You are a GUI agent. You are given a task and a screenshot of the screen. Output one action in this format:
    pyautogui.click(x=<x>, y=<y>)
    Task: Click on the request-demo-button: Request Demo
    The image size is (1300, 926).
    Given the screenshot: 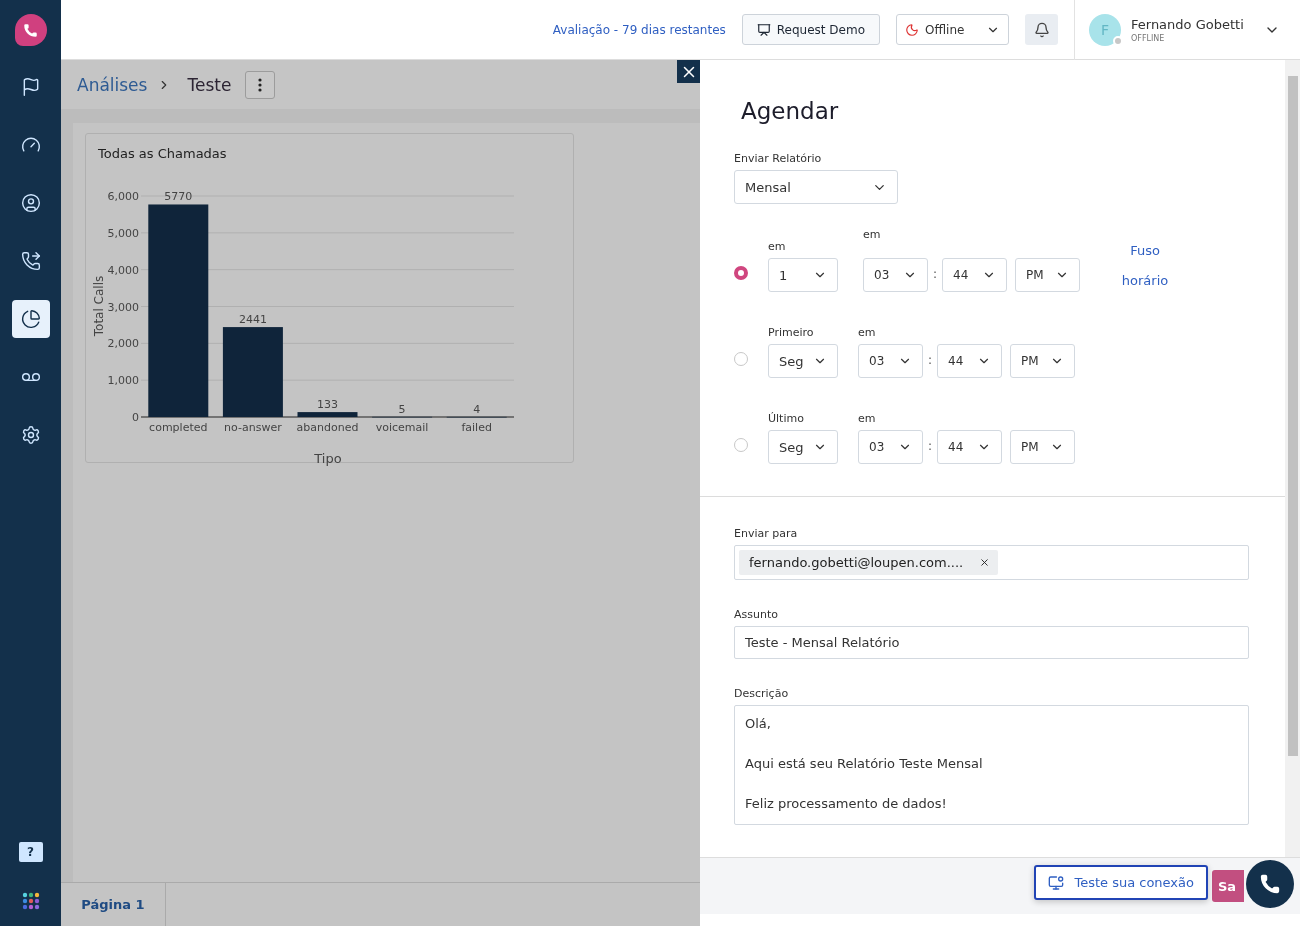 What is the action you would take?
    pyautogui.click(x=810, y=29)
    